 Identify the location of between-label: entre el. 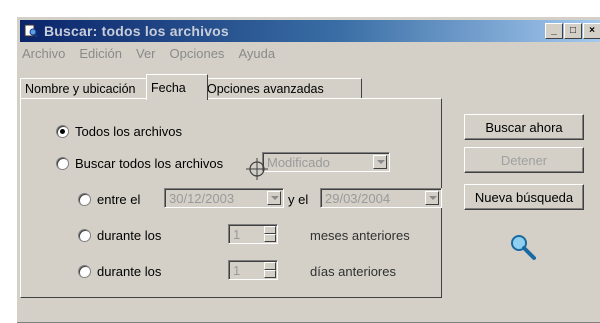
(119, 199).